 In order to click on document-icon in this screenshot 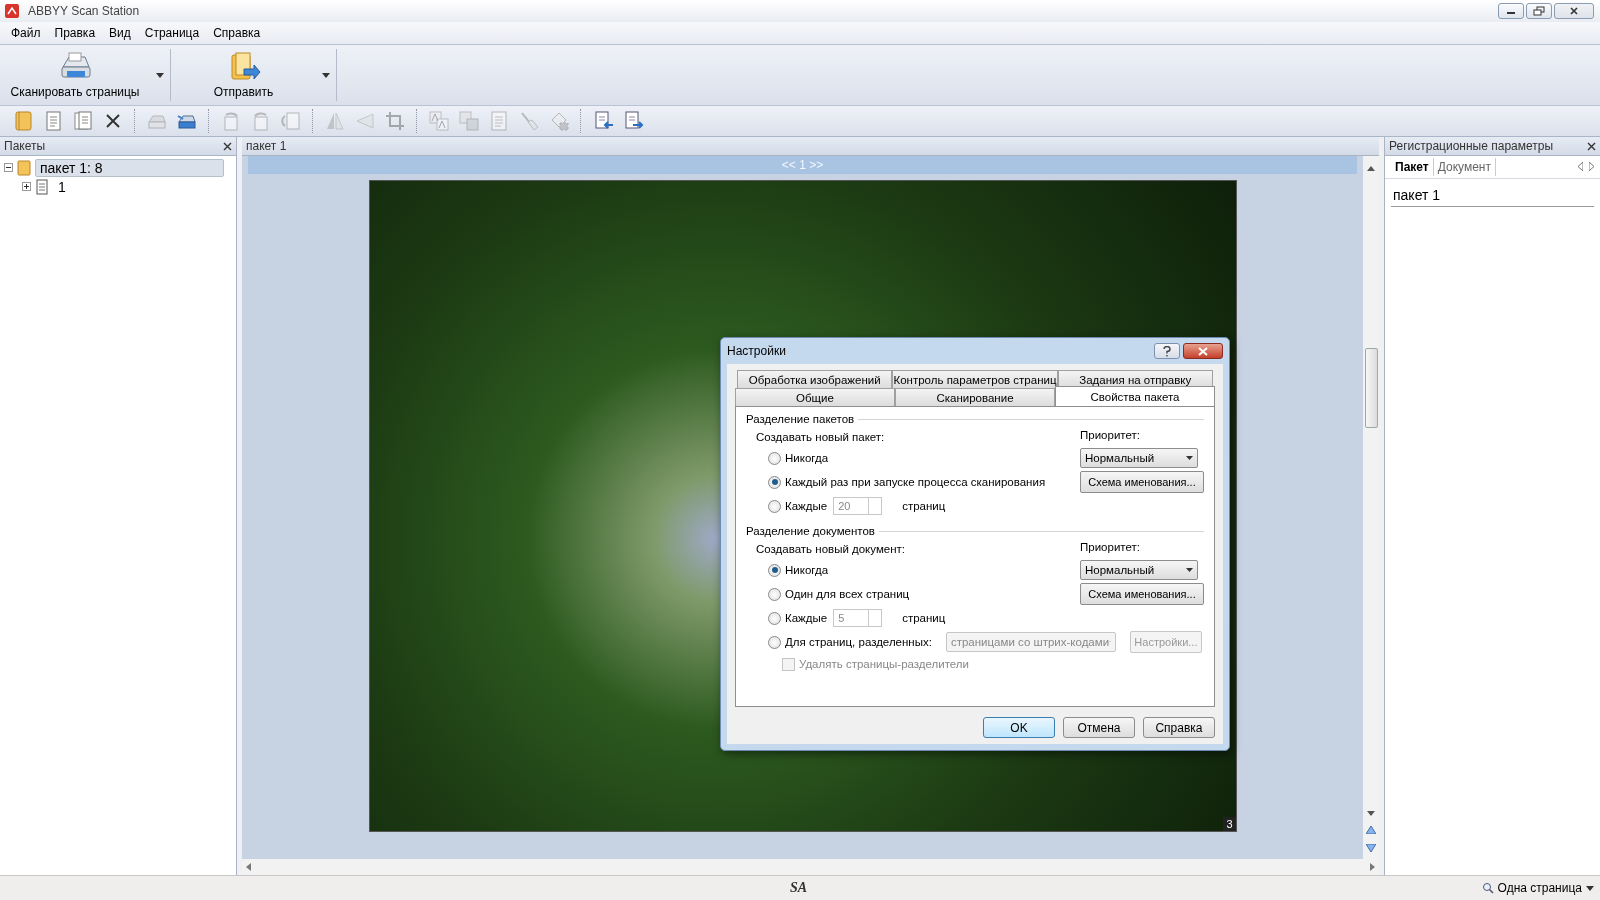, I will do `click(42, 186)`.